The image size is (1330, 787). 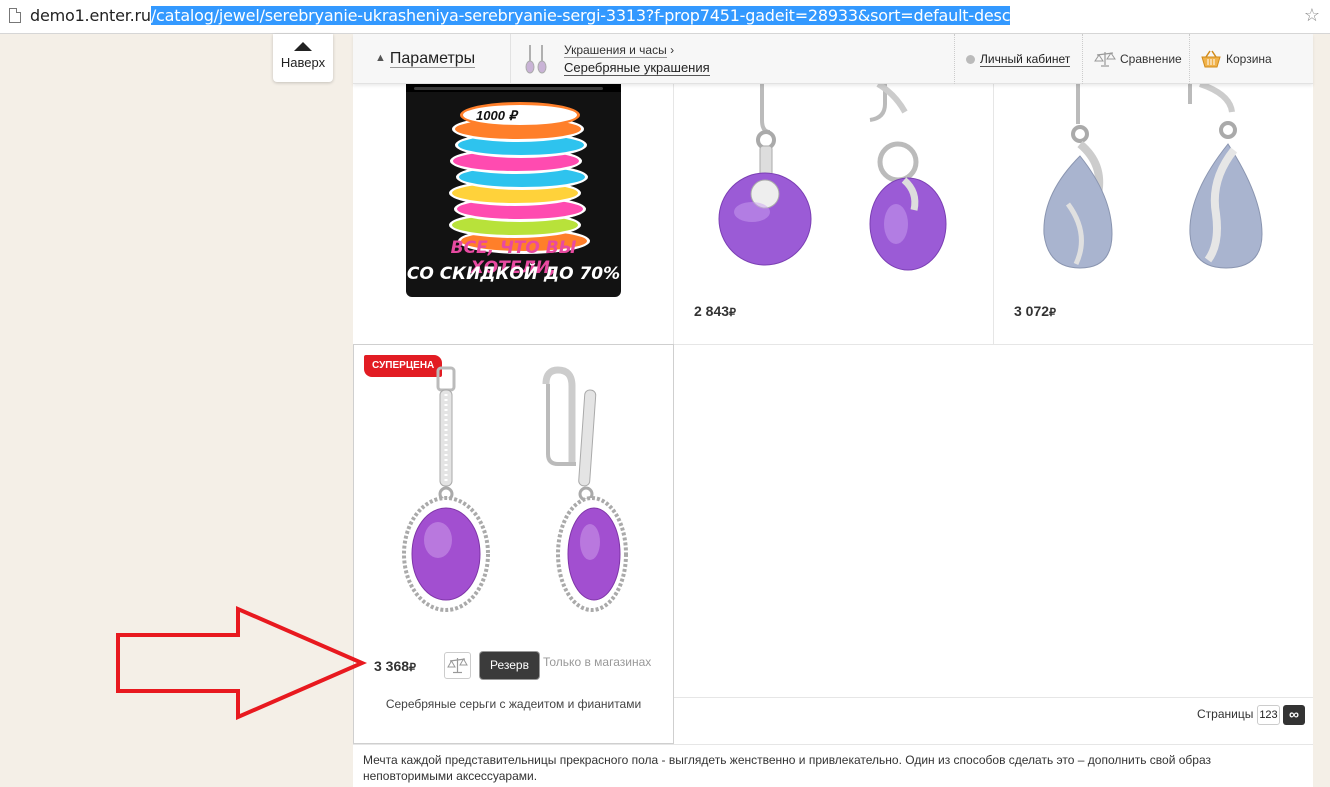 I want to click on compare-link: Сравнение, so click(x=1138, y=59).